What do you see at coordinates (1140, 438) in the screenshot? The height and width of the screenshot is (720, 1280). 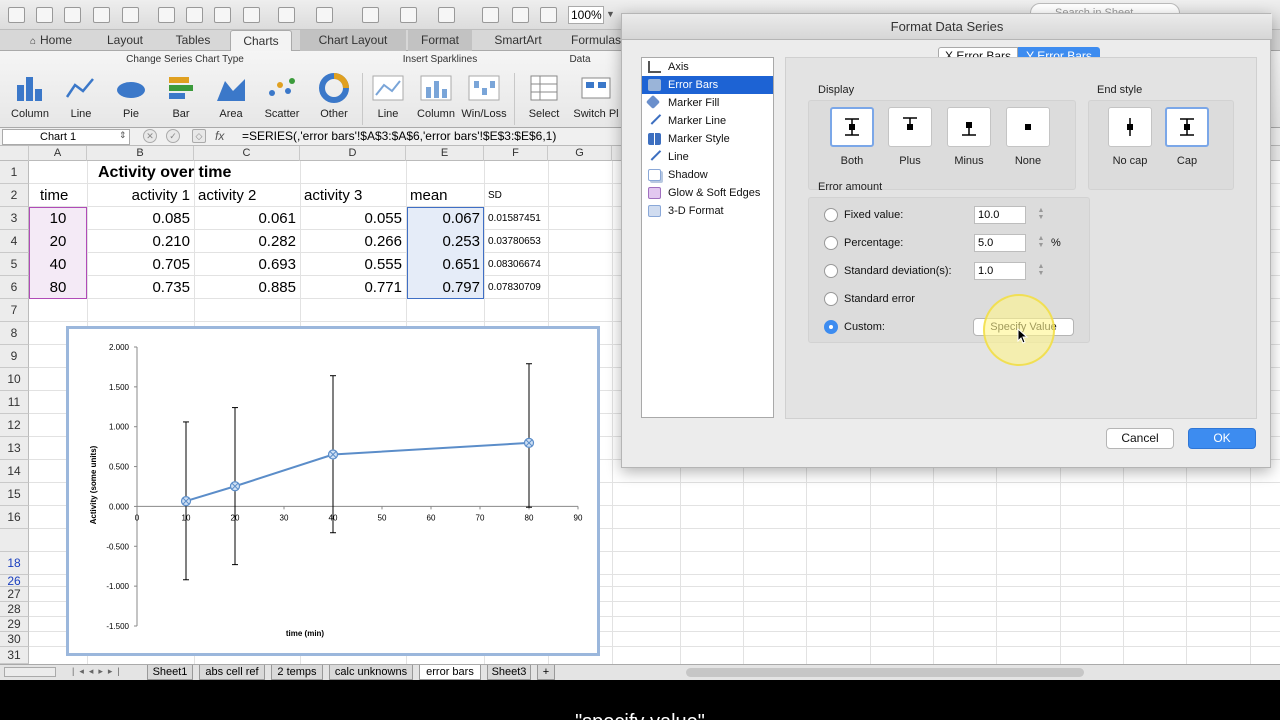 I see `cancel-button: Cancel` at bounding box center [1140, 438].